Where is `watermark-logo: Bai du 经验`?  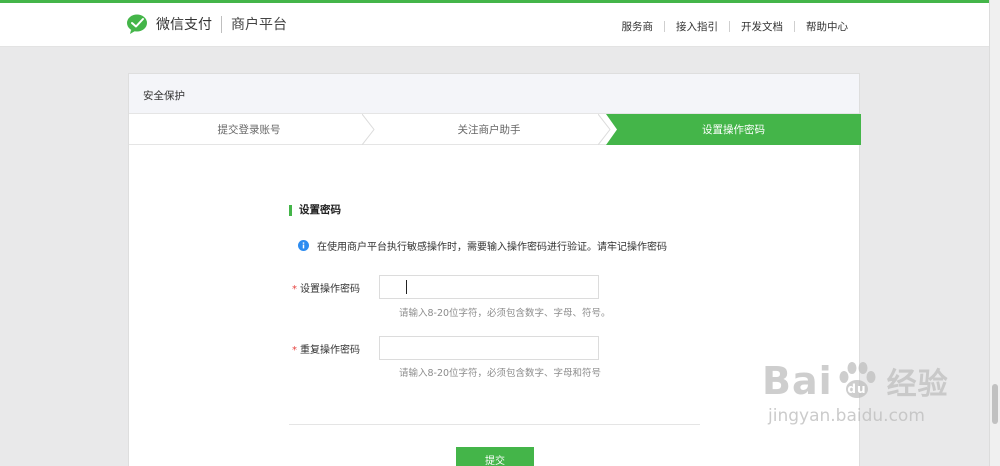 watermark-logo: Bai du 经验 is located at coordinates (855, 381).